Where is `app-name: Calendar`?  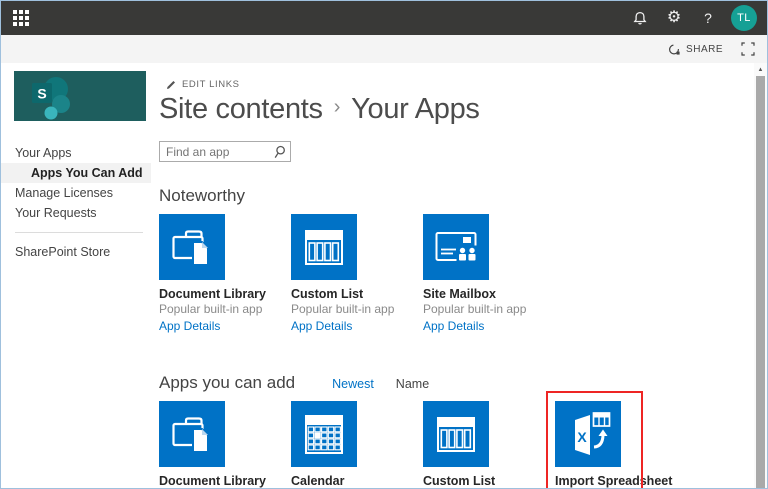 app-name: Calendar is located at coordinates (318, 481).